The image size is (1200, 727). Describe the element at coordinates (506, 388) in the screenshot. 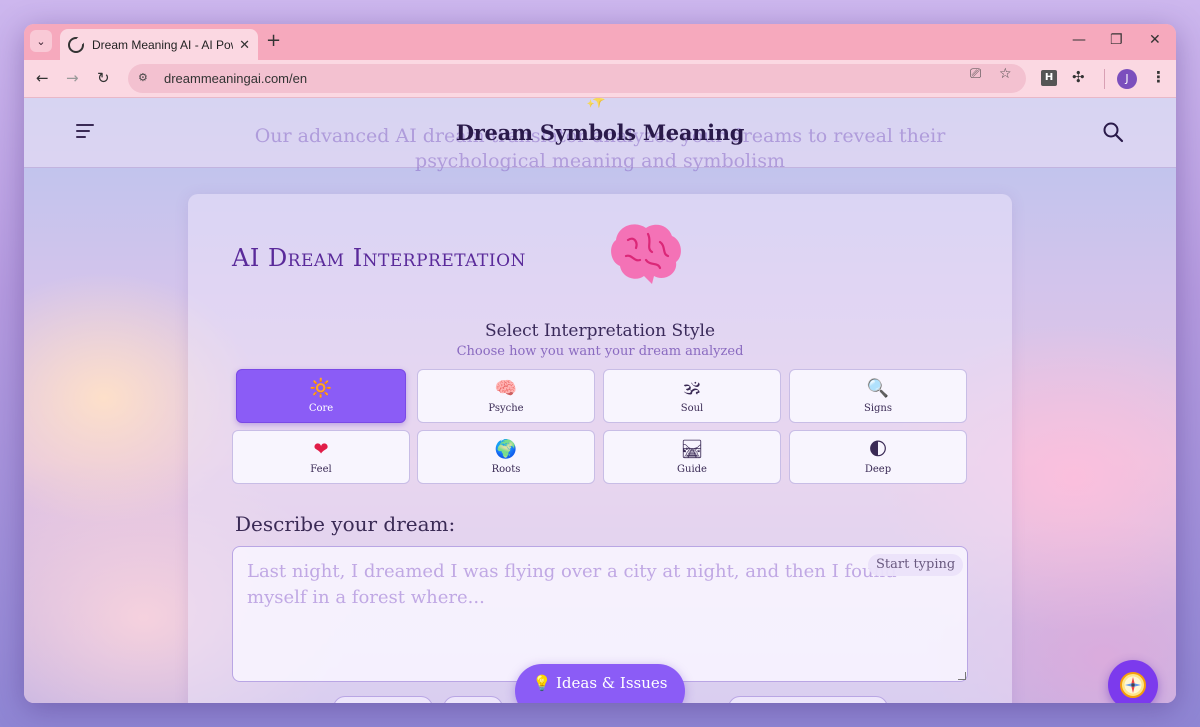

I see `brain-small-icon: 🧠` at that location.